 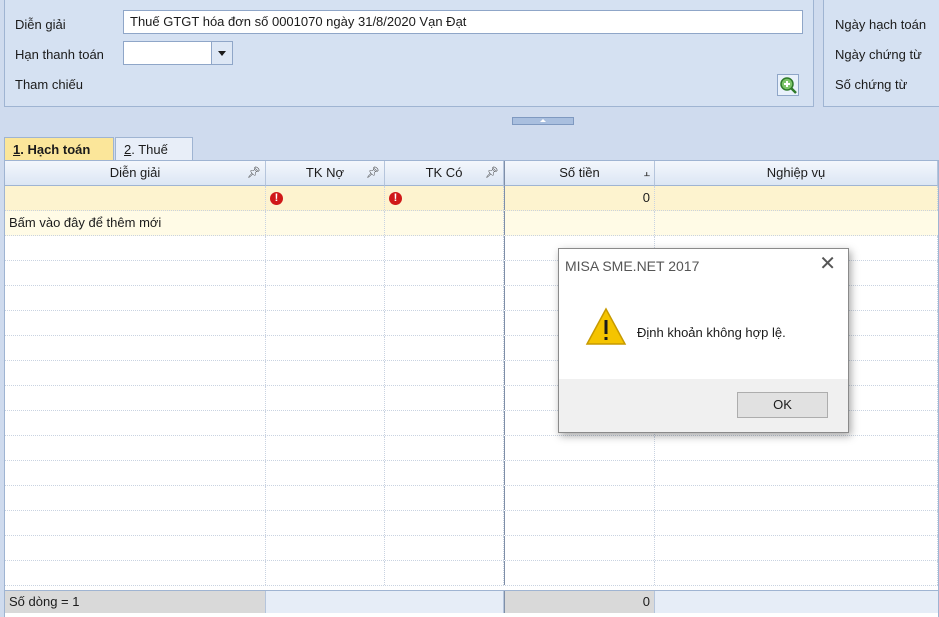 I want to click on reference-label: Tham chiếu, so click(x=49, y=84).